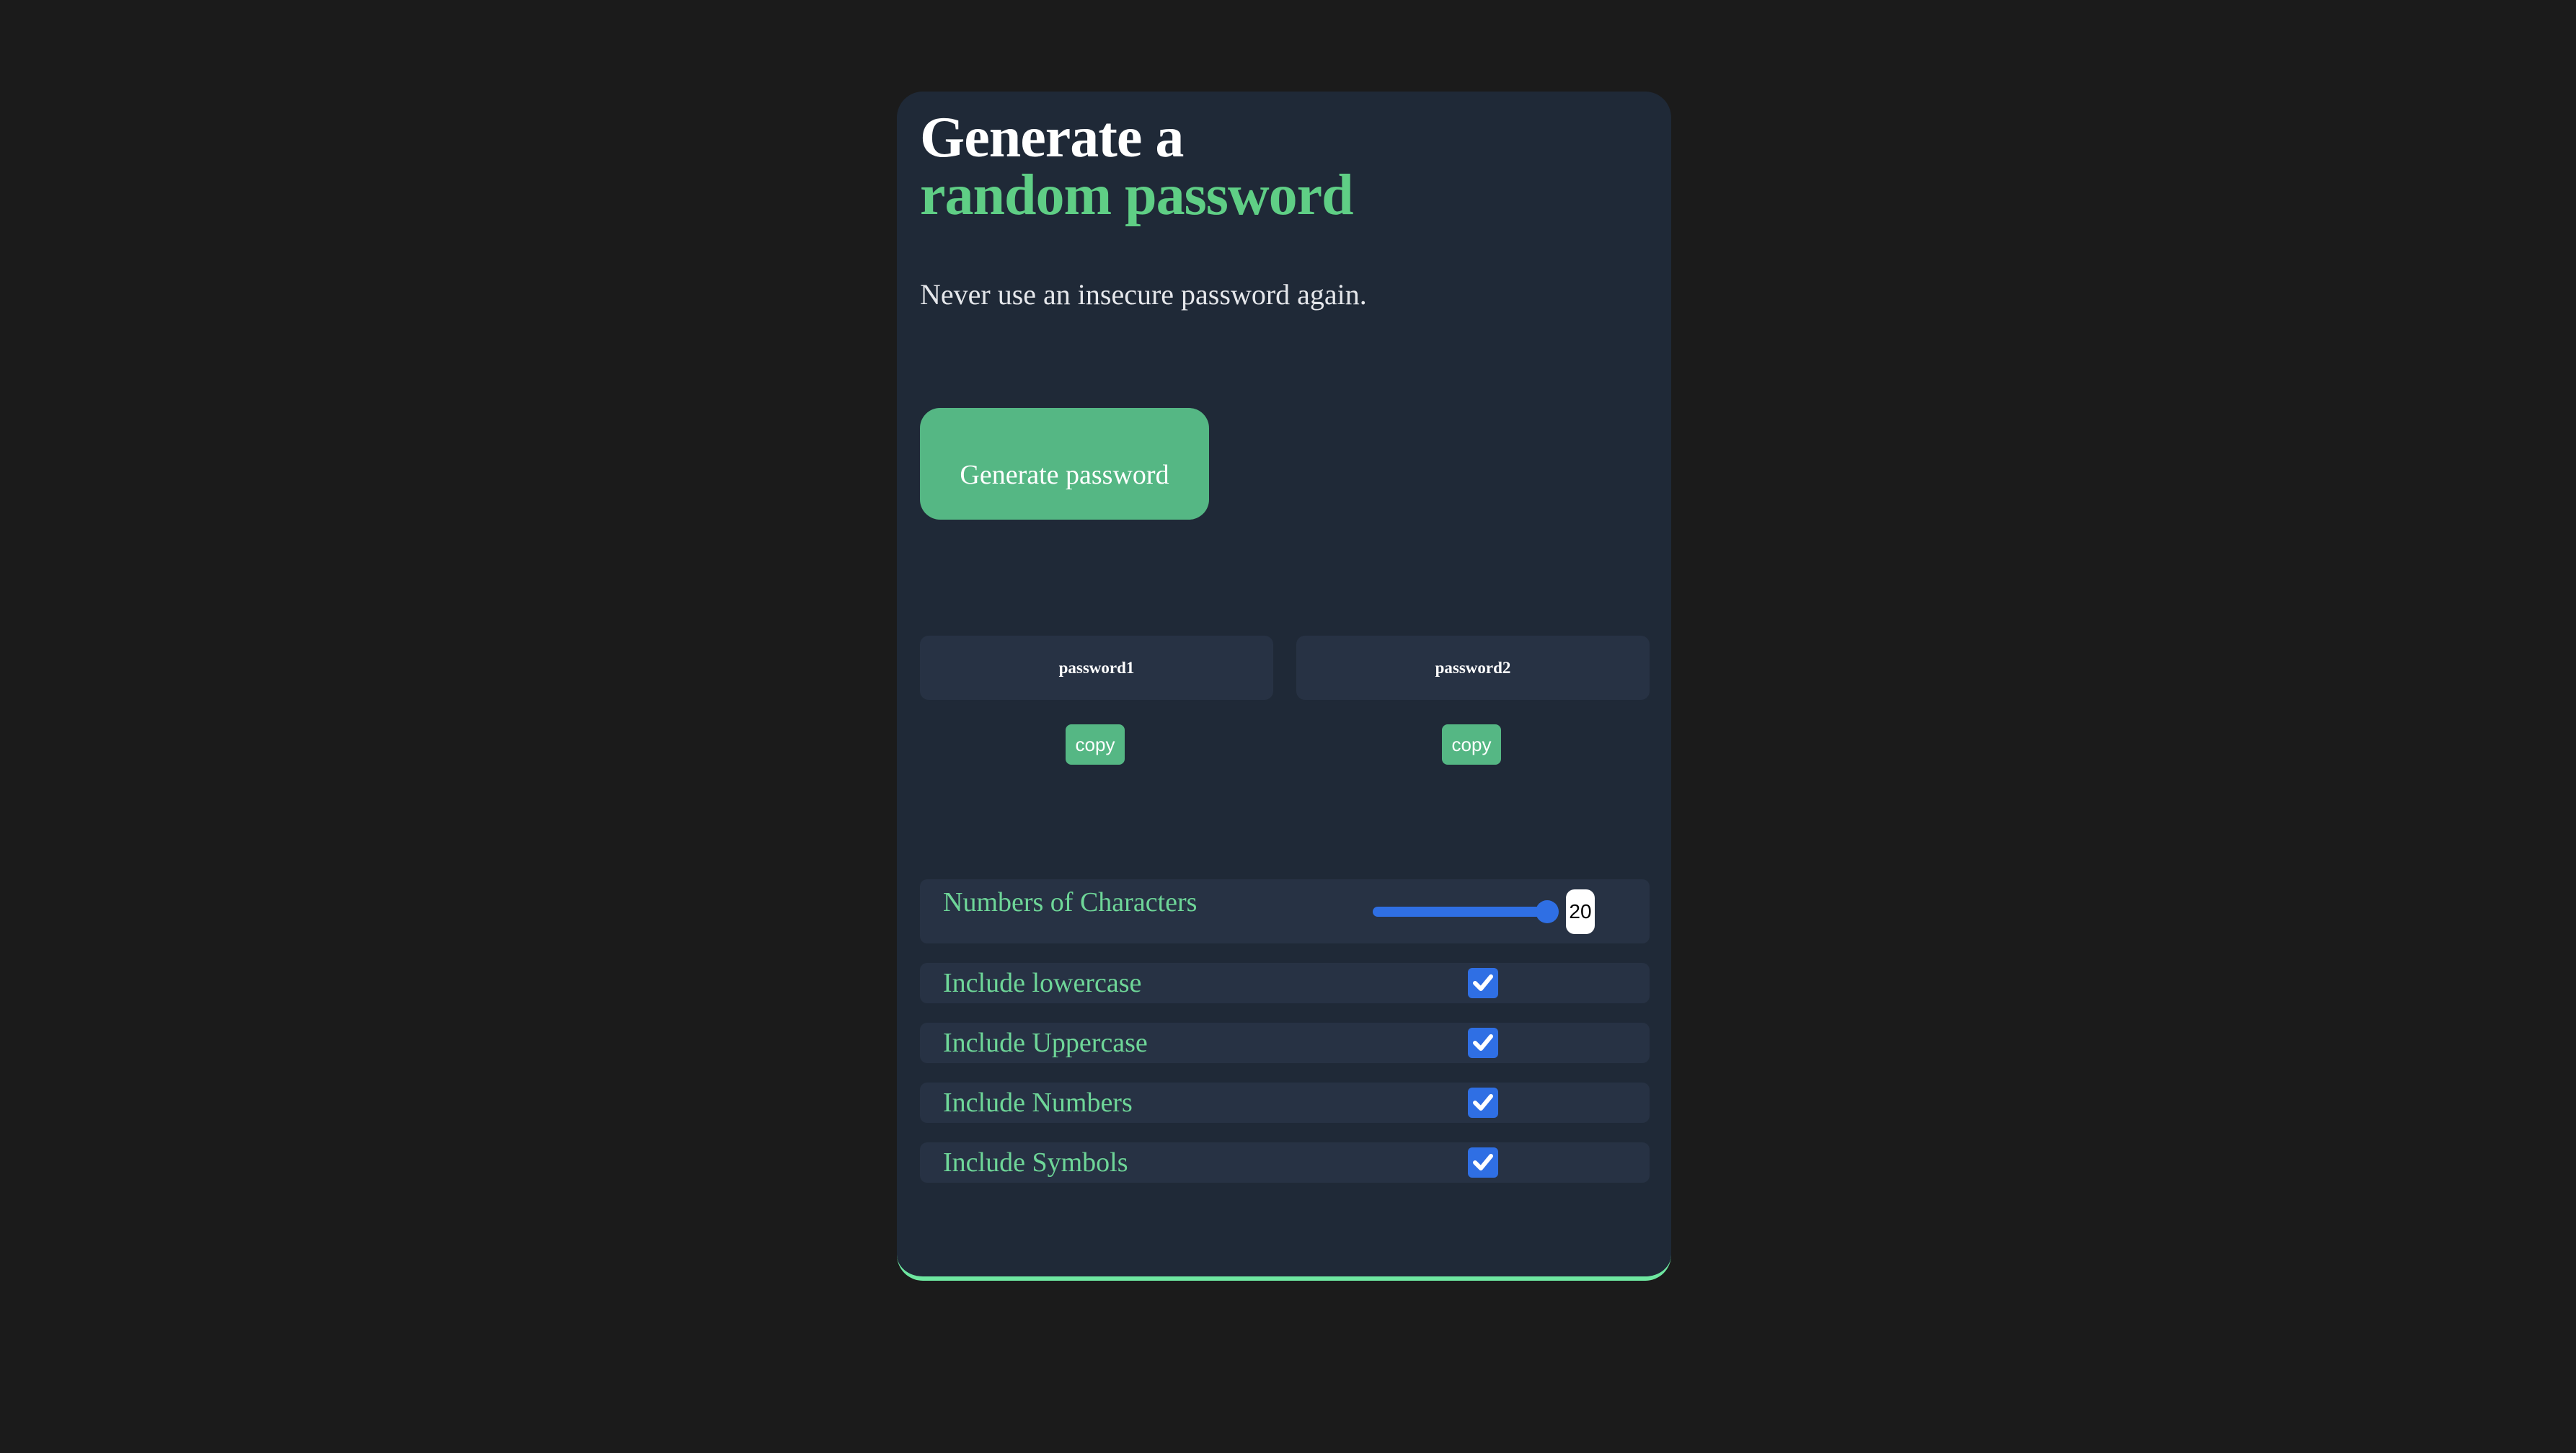  I want to click on password-output-2: password2, so click(1473, 668).